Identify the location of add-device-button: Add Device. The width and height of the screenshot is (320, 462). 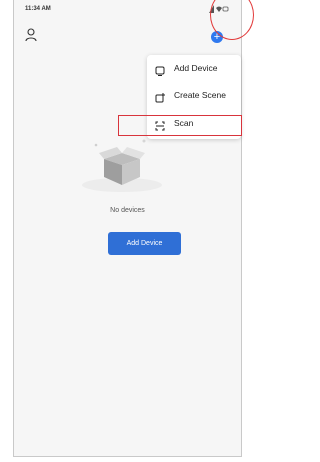
(144, 243).